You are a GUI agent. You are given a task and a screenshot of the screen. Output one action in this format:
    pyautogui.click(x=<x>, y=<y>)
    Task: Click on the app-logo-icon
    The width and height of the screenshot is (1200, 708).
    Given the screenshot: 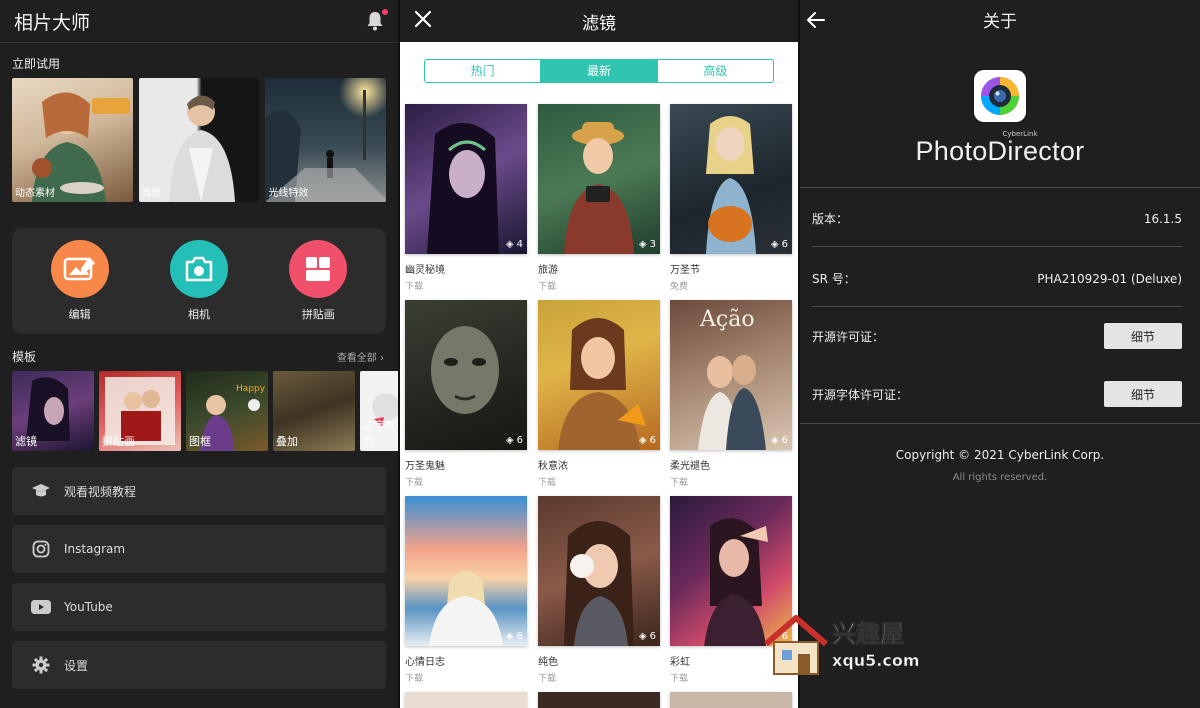 What is the action you would take?
    pyautogui.click(x=1000, y=96)
    